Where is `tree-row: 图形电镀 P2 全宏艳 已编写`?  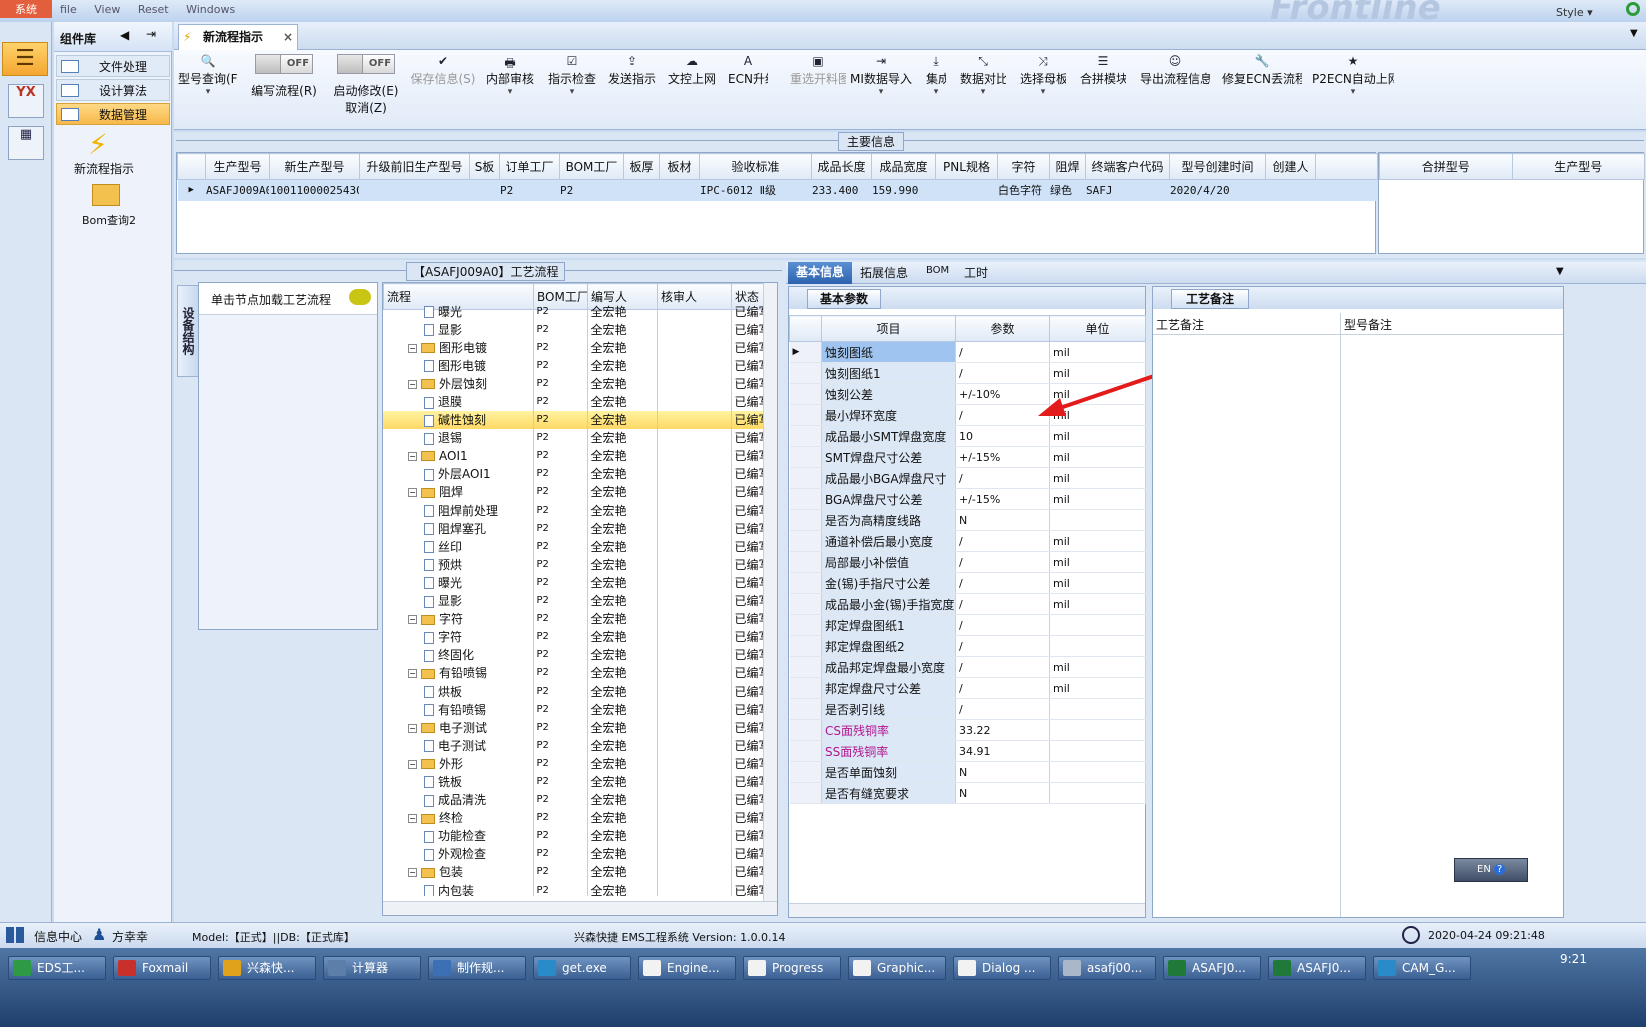
tree-row: 图形电镀 P2 全宏艳 已编写 is located at coordinates (575, 365).